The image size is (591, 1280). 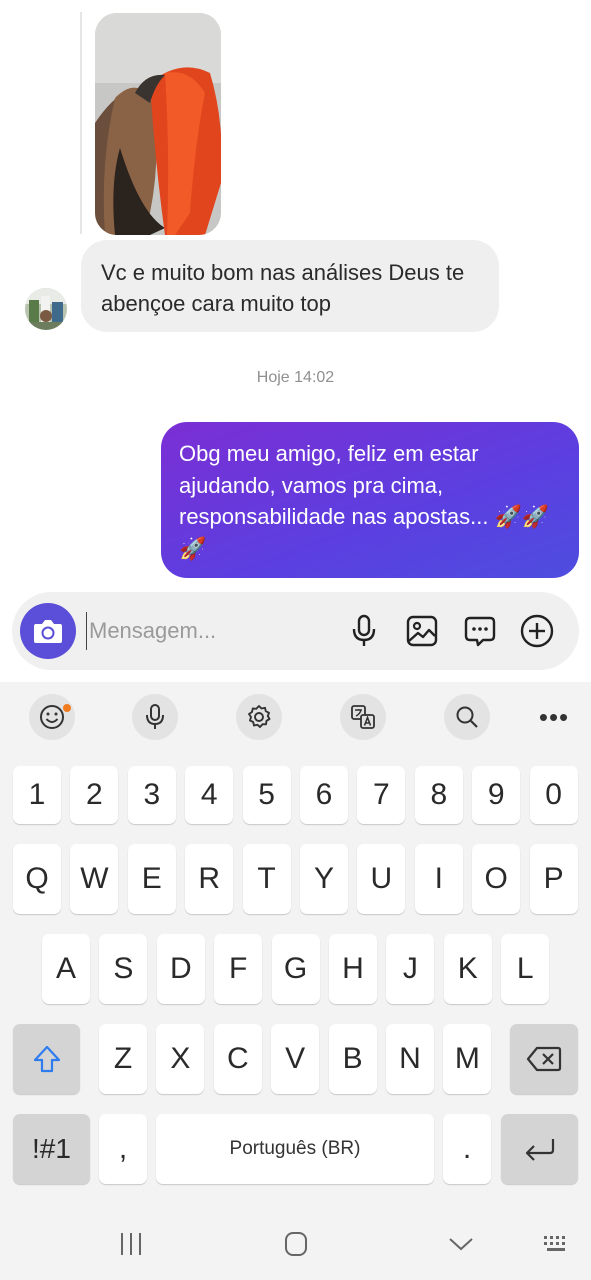 I want to click on key-a: A, so click(x=66, y=969).